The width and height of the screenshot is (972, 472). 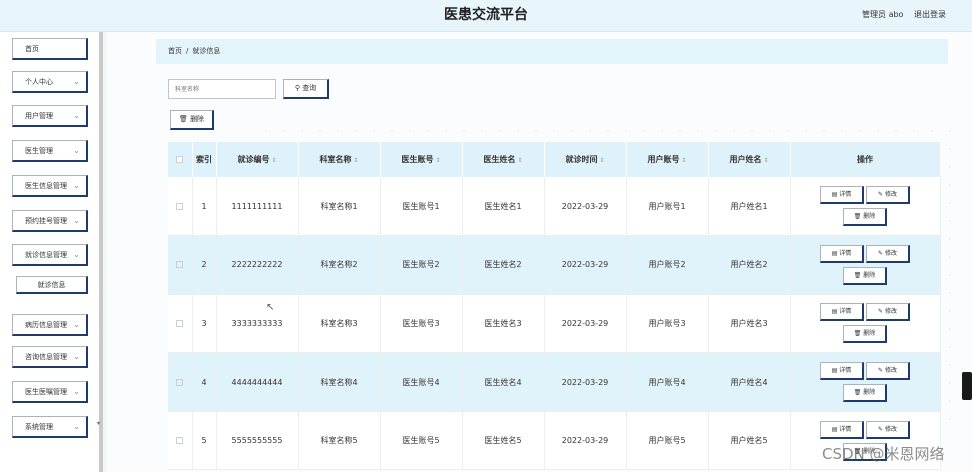 I want to click on edit-icon: ✎, so click(x=881, y=195).